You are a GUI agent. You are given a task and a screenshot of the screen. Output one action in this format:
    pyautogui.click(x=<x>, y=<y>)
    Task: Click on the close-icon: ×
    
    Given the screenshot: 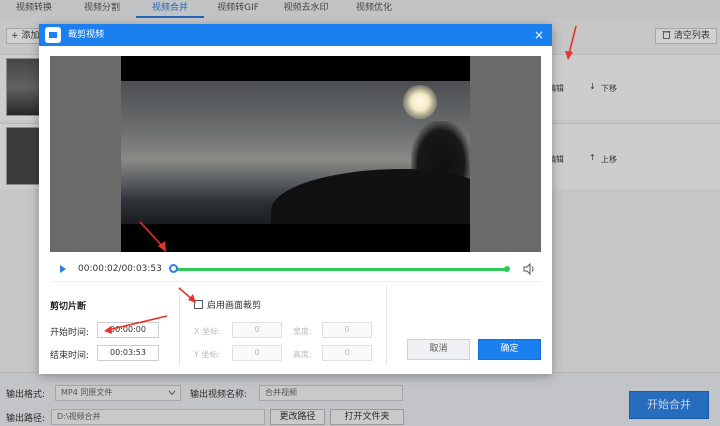 What is the action you would take?
    pyautogui.click(x=539, y=35)
    